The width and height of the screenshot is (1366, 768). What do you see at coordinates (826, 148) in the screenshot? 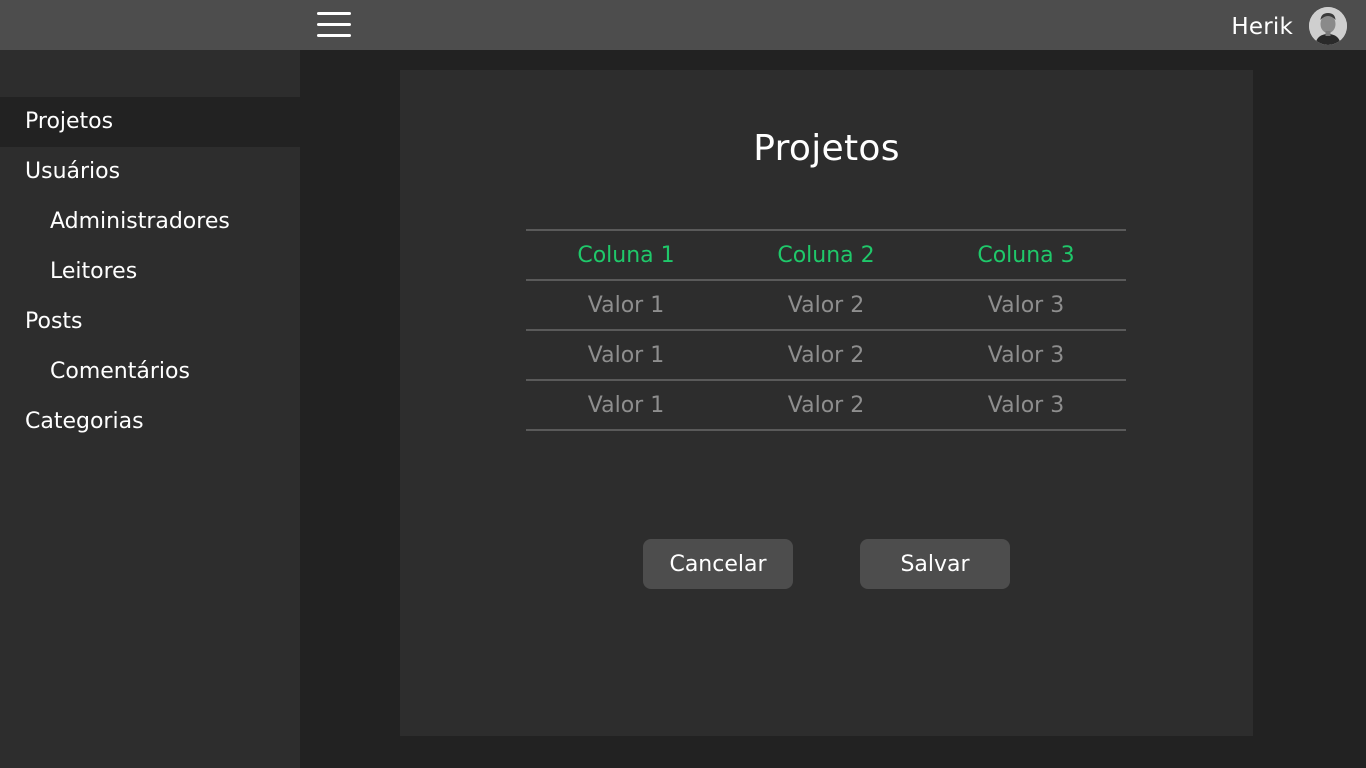
I see `page-title: Projetos` at bounding box center [826, 148].